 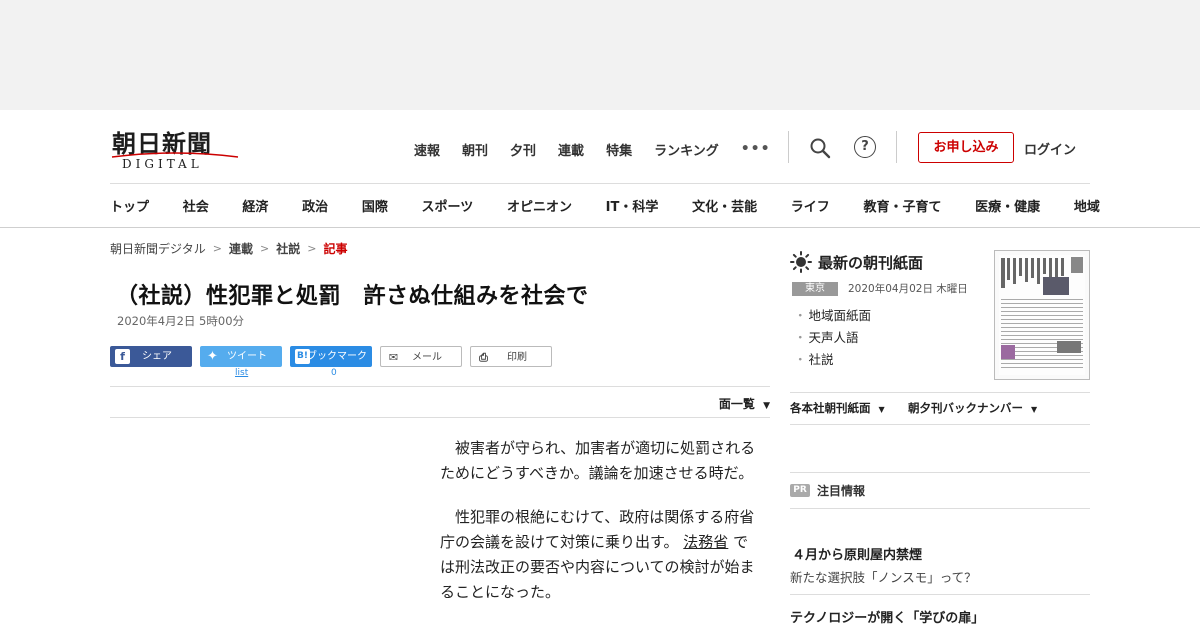 What do you see at coordinates (288, 248) in the screenshot?
I see `breadcrumb-item: 社説` at bounding box center [288, 248].